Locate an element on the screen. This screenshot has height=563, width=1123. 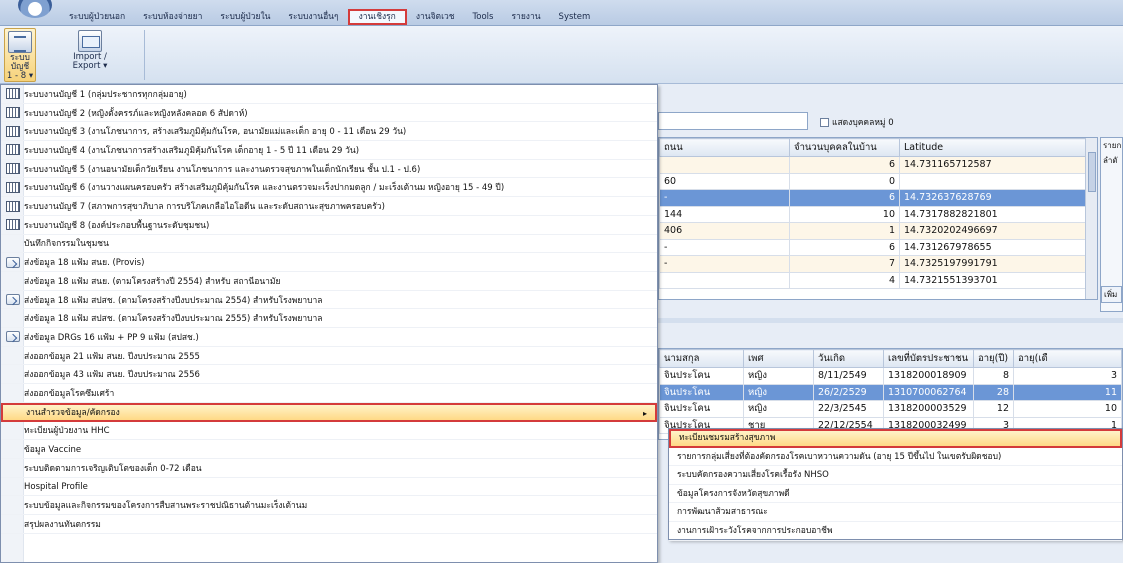
submenu-item-2: ระบบคัดกรองความเสี่ยงโรคเรื้อรัง NHSO is located at coordinates (895, 475).